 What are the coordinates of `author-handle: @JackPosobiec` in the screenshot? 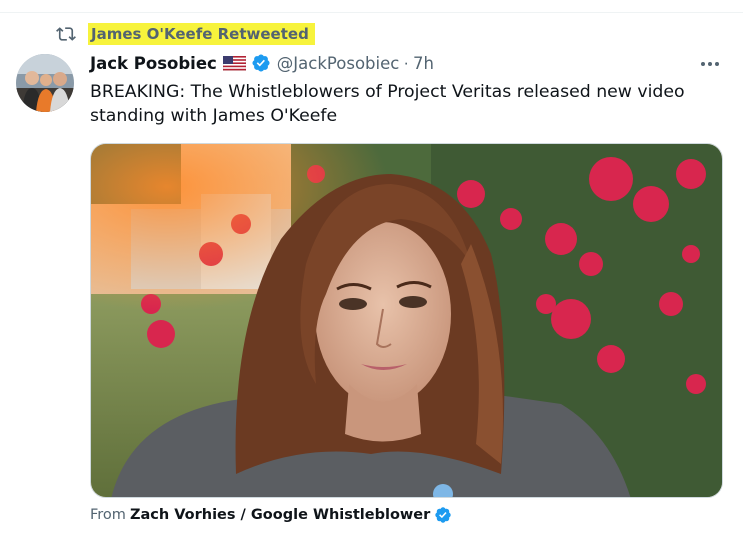 It's located at (338, 63).